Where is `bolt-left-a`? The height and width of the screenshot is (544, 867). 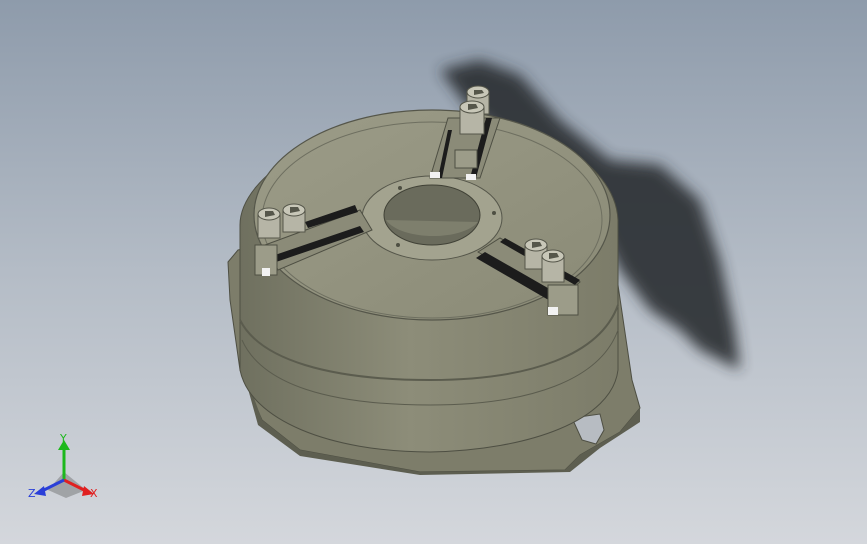
bolt-left-a is located at coordinates (269, 223).